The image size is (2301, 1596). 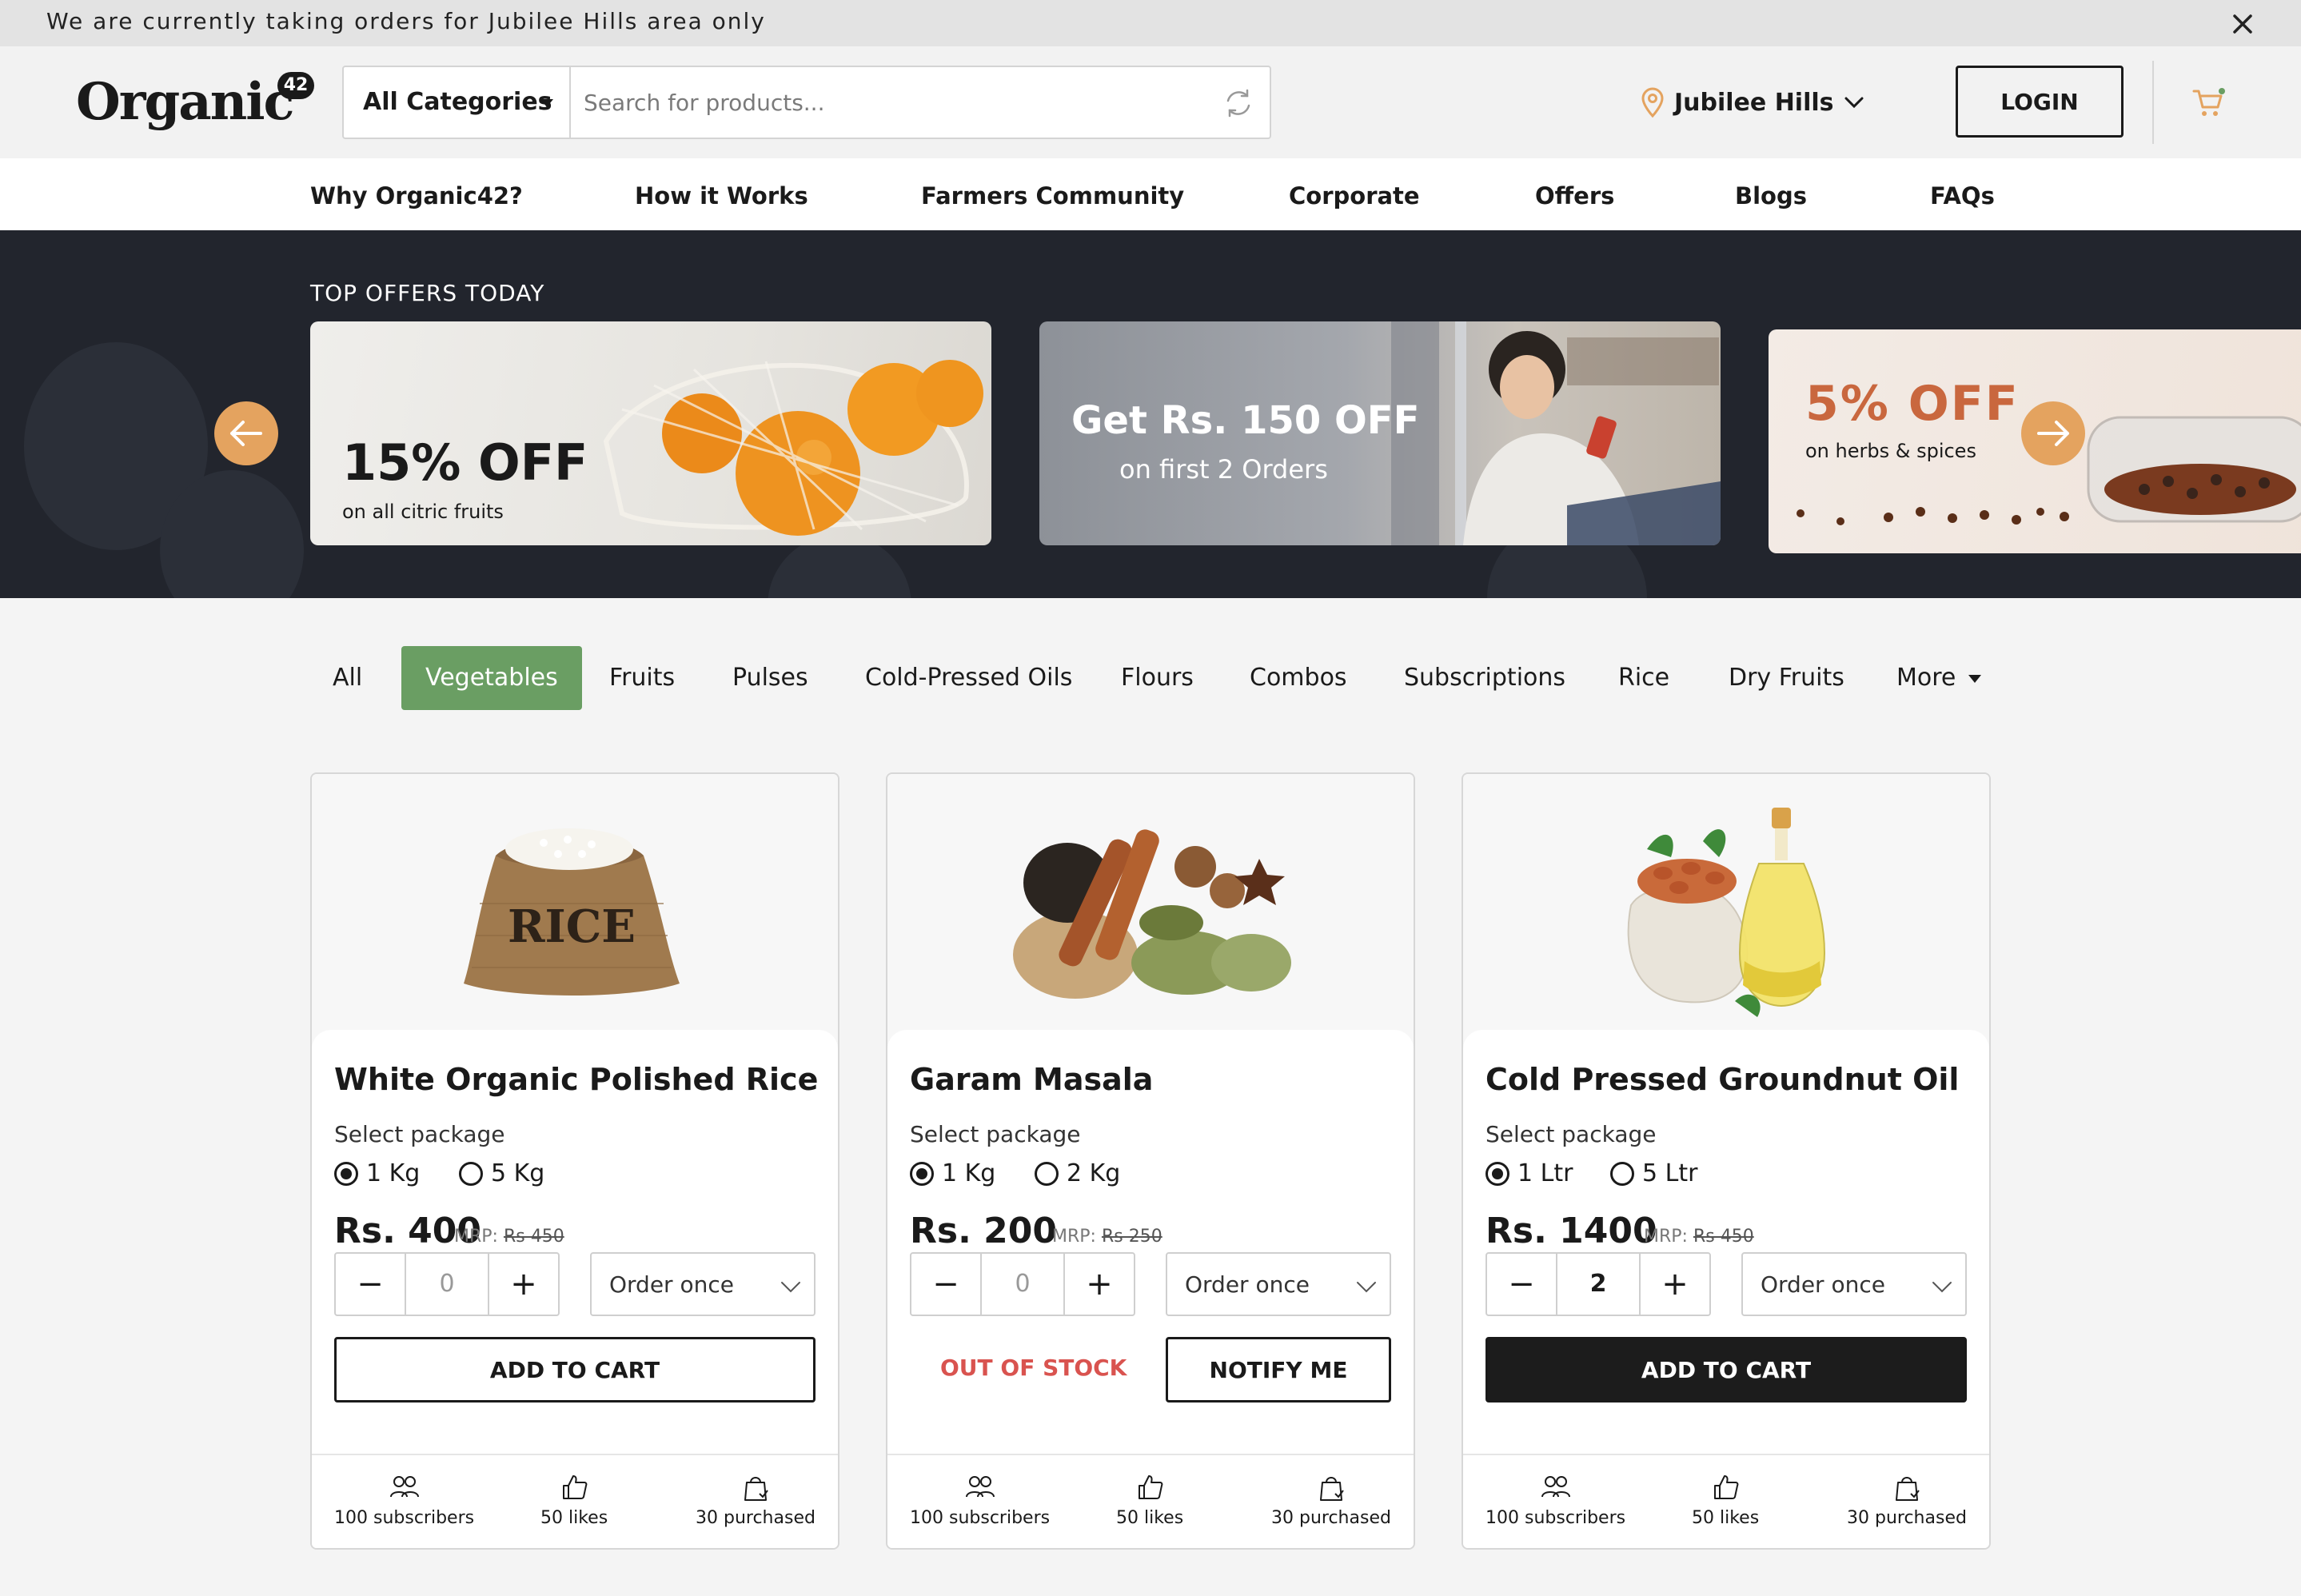 I want to click on product-mrp: MRP: Rs 250, so click(x=1107, y=1237).